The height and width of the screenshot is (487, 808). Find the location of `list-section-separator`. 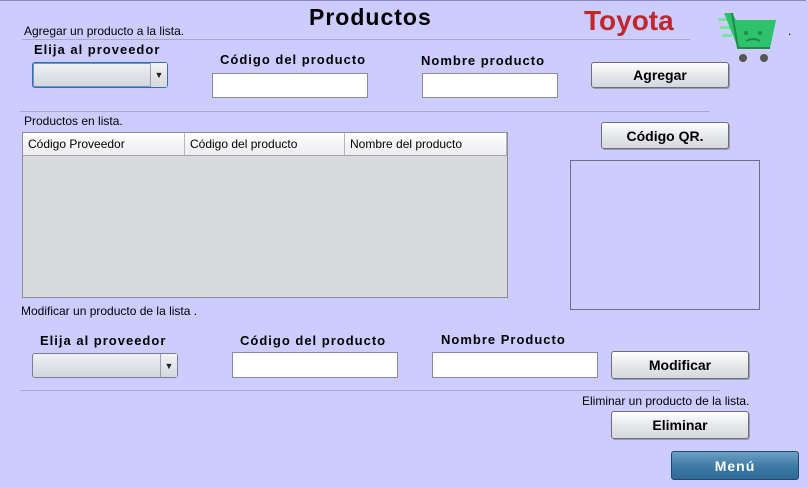

list-section-separator is located at coordinates (365, 111).